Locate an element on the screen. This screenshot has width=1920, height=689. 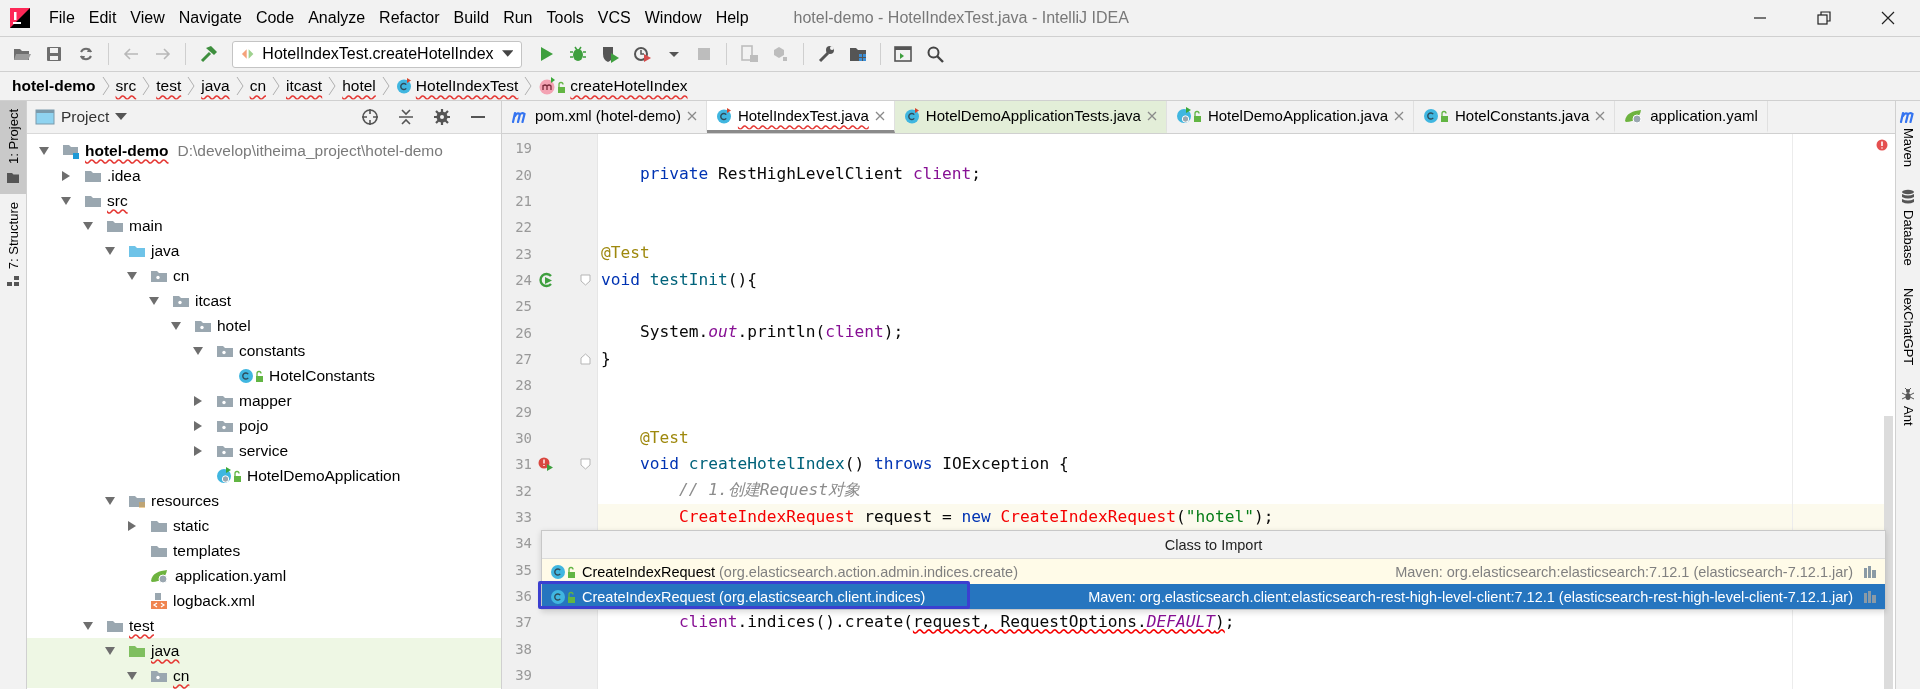
tool-window-button: 7: Structure is located at coordinates (13, 245).